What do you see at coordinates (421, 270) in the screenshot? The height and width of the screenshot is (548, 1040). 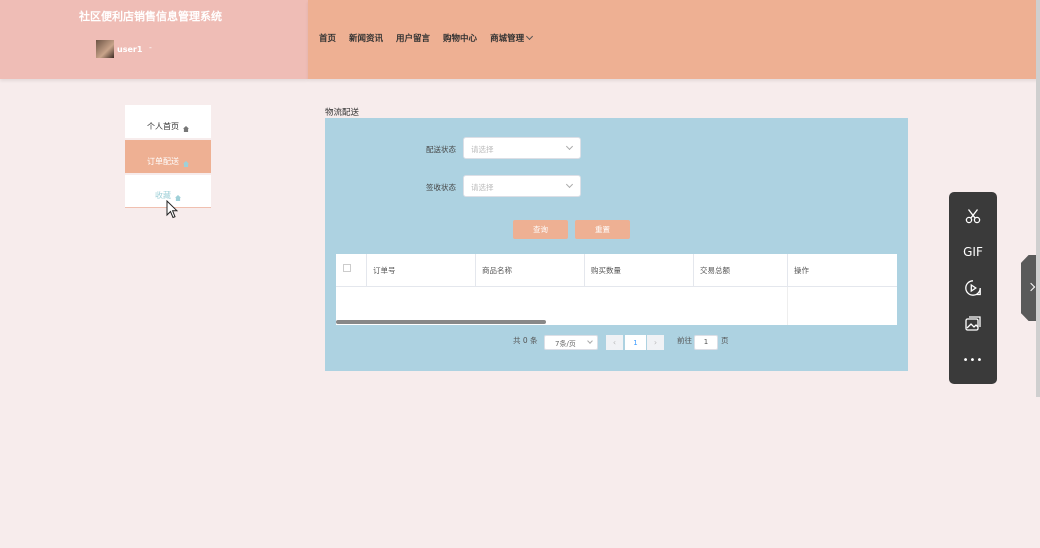 I see `column-header-order-no: 订单号` at bounding box center [421, 270].